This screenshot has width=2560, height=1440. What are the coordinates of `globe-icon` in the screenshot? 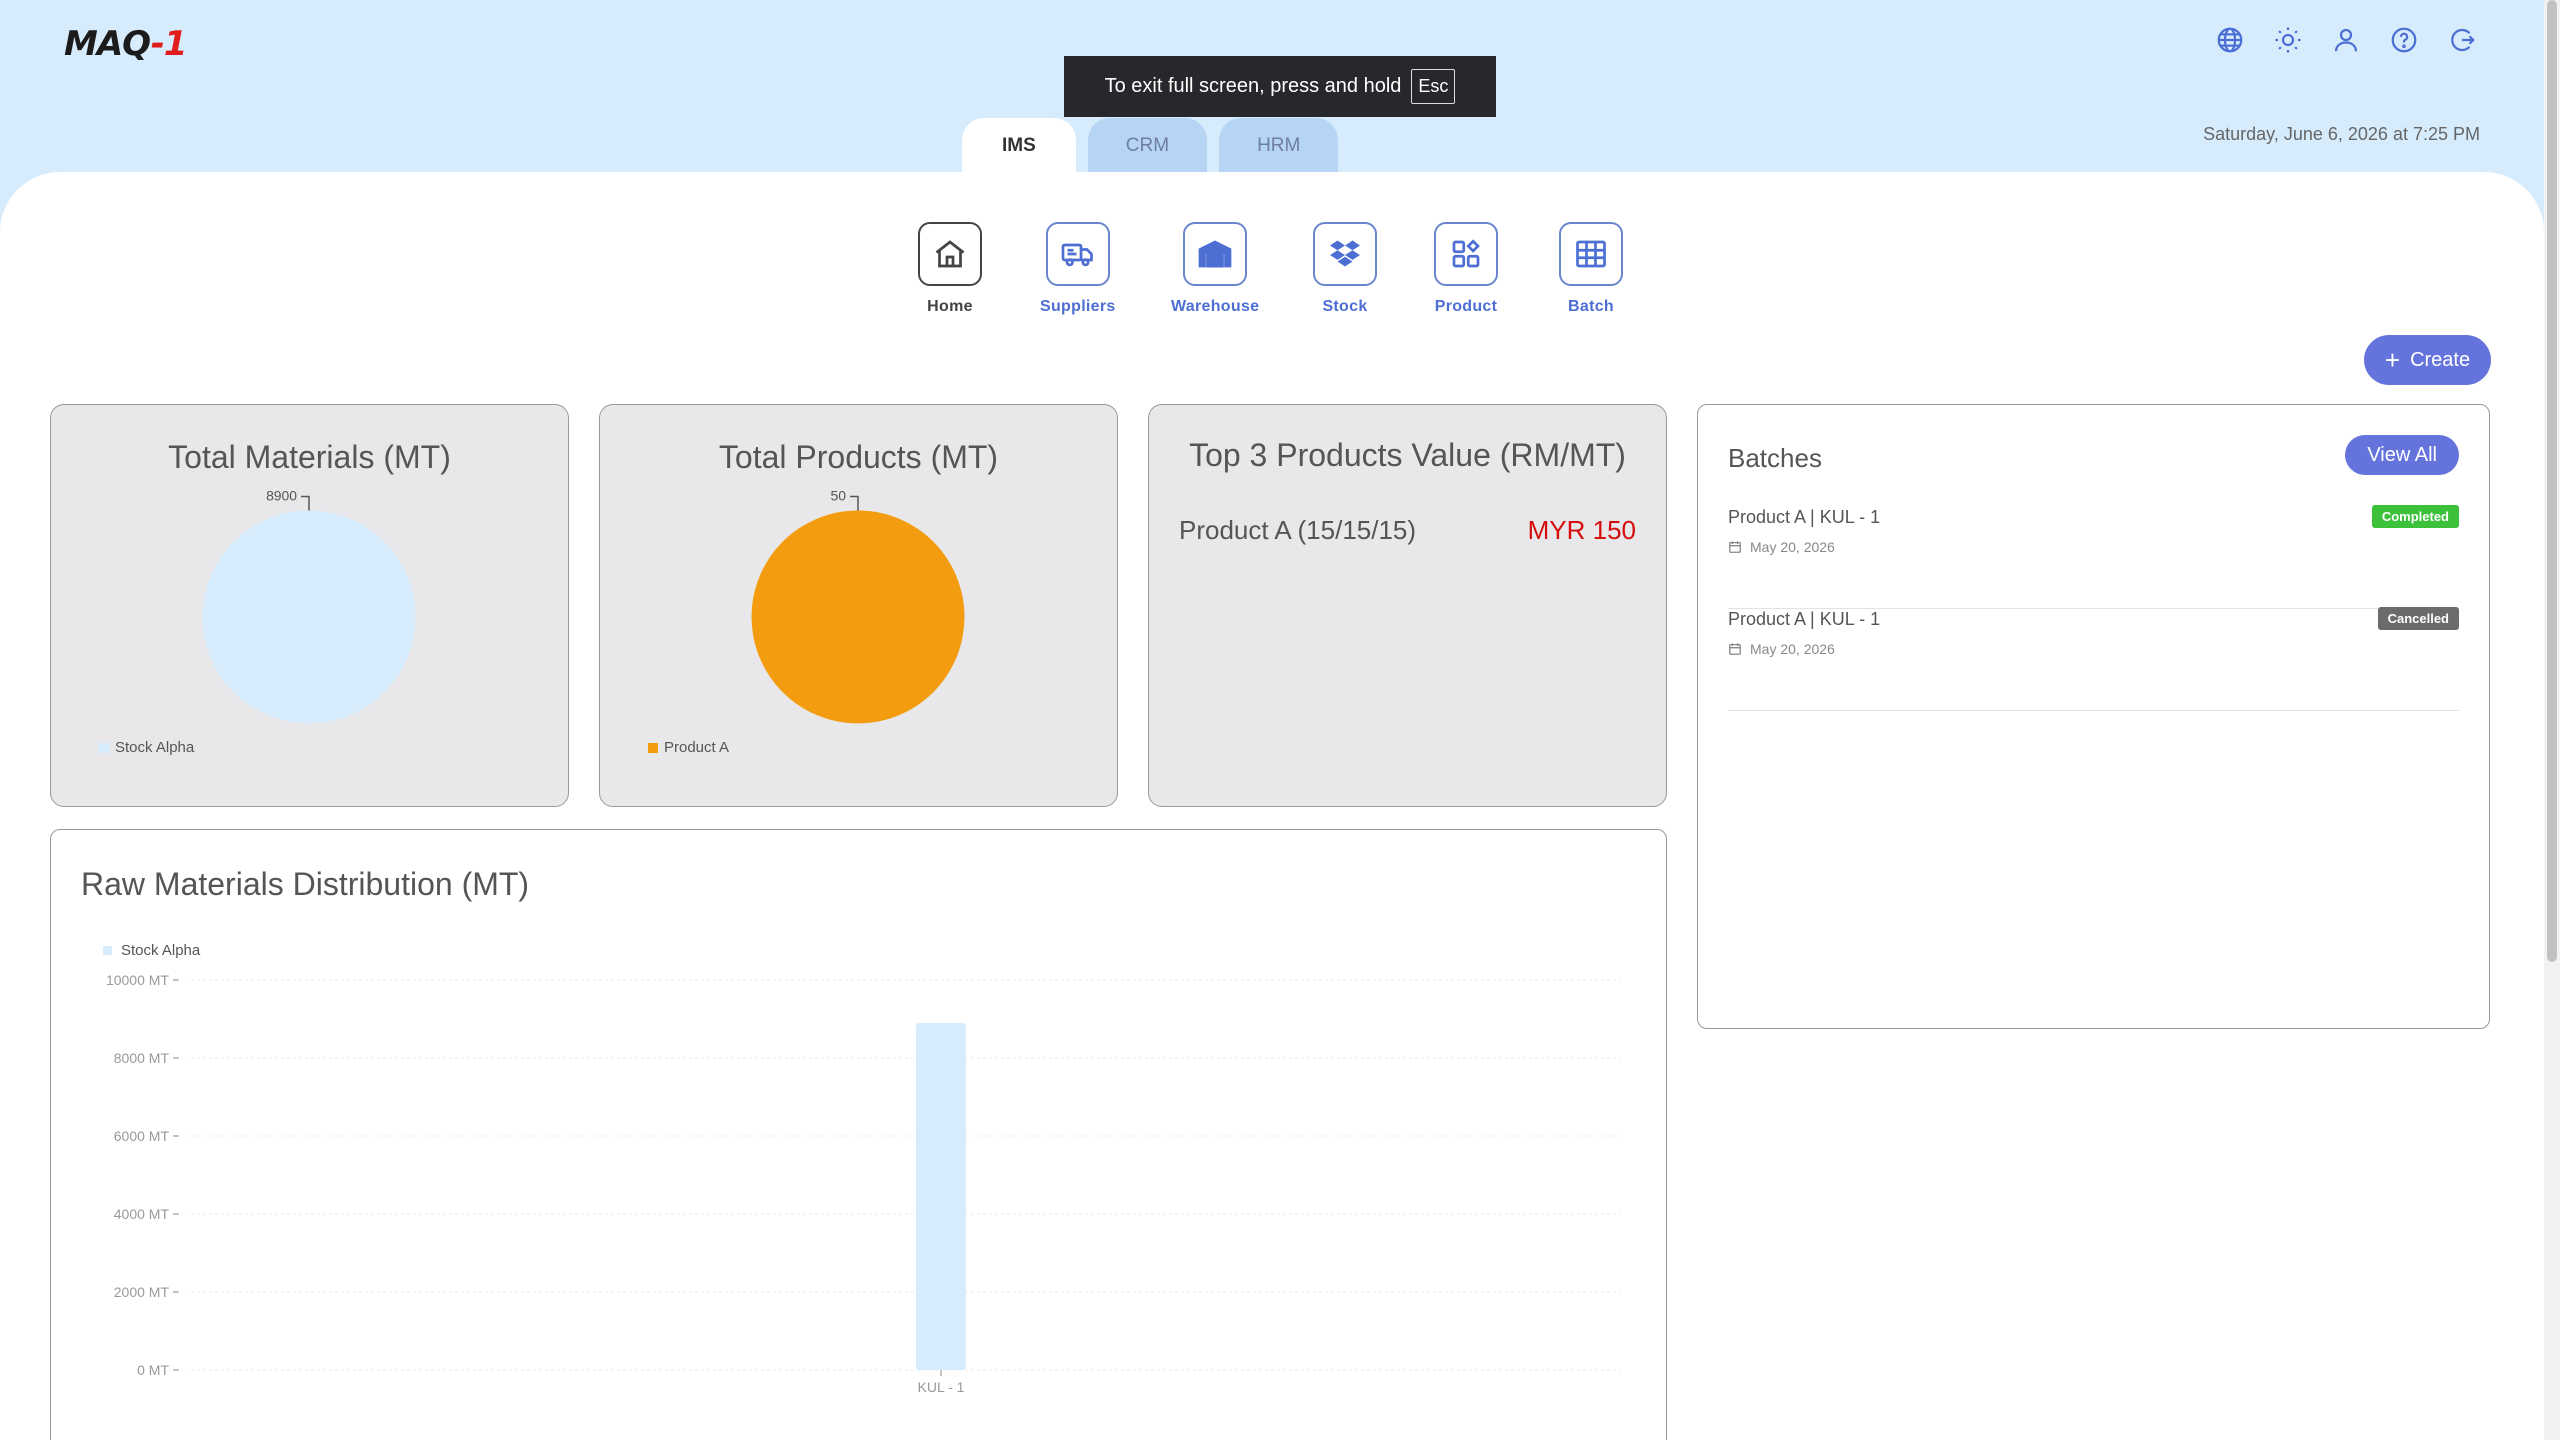 It's located at (2230, 40).